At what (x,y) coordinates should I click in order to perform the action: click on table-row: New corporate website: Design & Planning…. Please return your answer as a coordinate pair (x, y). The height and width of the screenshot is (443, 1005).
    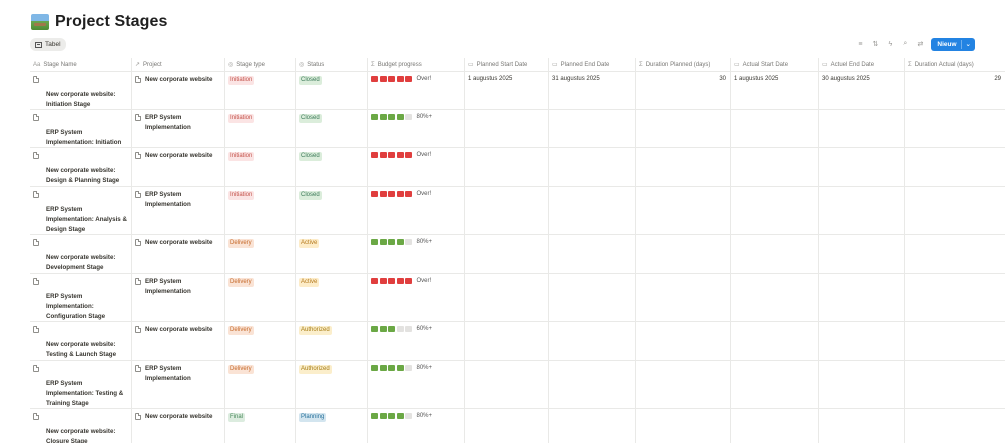
    Looking at the image, I should click on (517, 167).